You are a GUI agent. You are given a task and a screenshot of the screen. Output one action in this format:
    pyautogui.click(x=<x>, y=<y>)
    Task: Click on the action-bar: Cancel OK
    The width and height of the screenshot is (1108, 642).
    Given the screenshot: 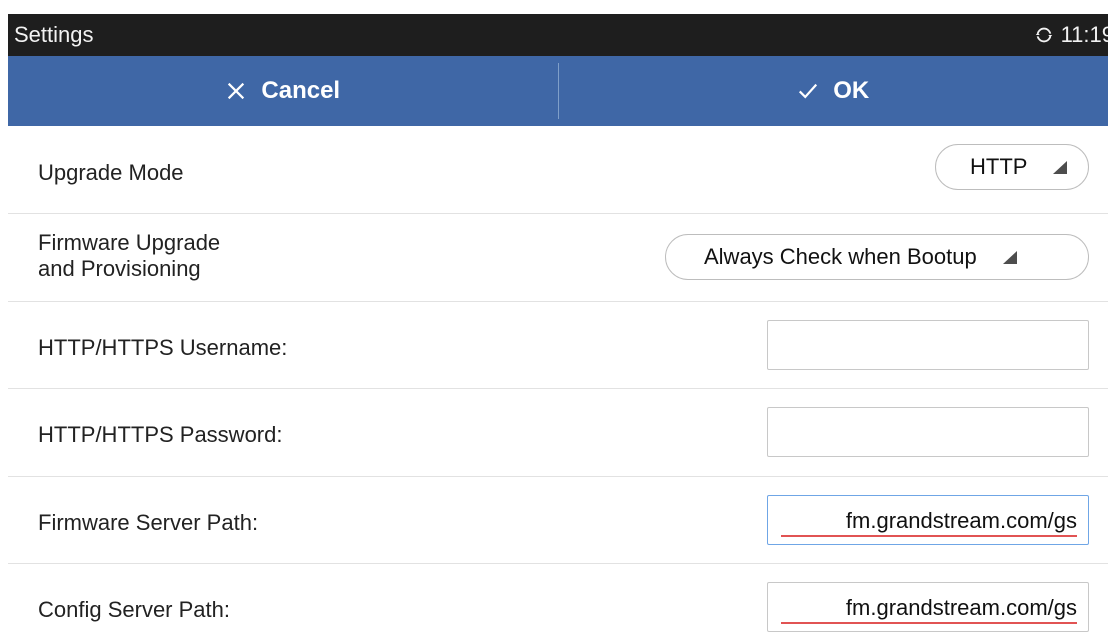 What is the action you would take?
    pyautogui.click(x=558, y=91)
    